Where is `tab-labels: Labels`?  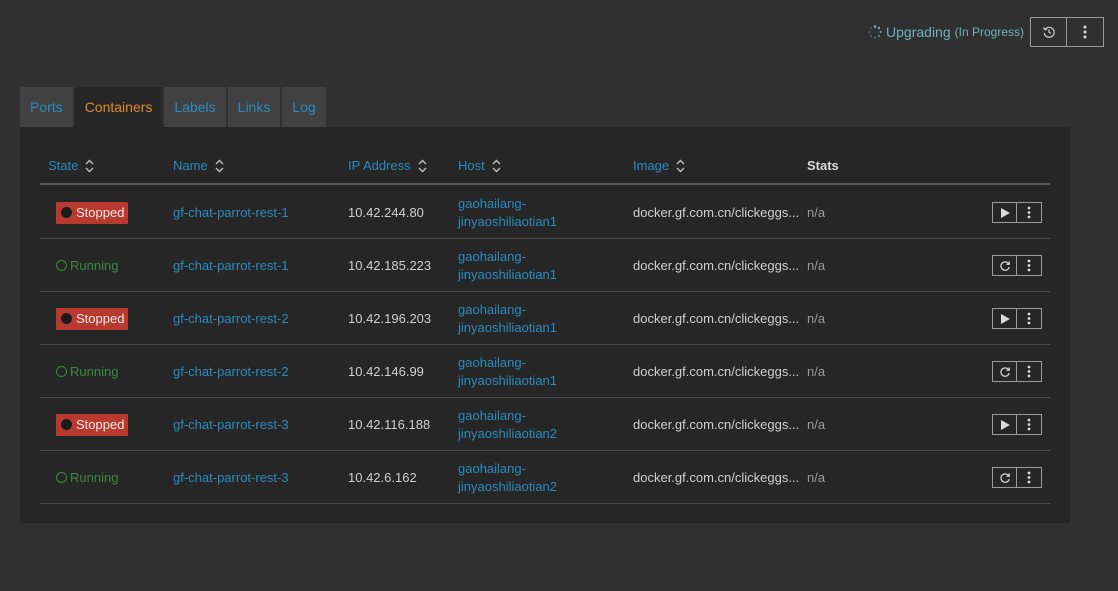 tab-labels: Labels is located at coordinates (195, 107).